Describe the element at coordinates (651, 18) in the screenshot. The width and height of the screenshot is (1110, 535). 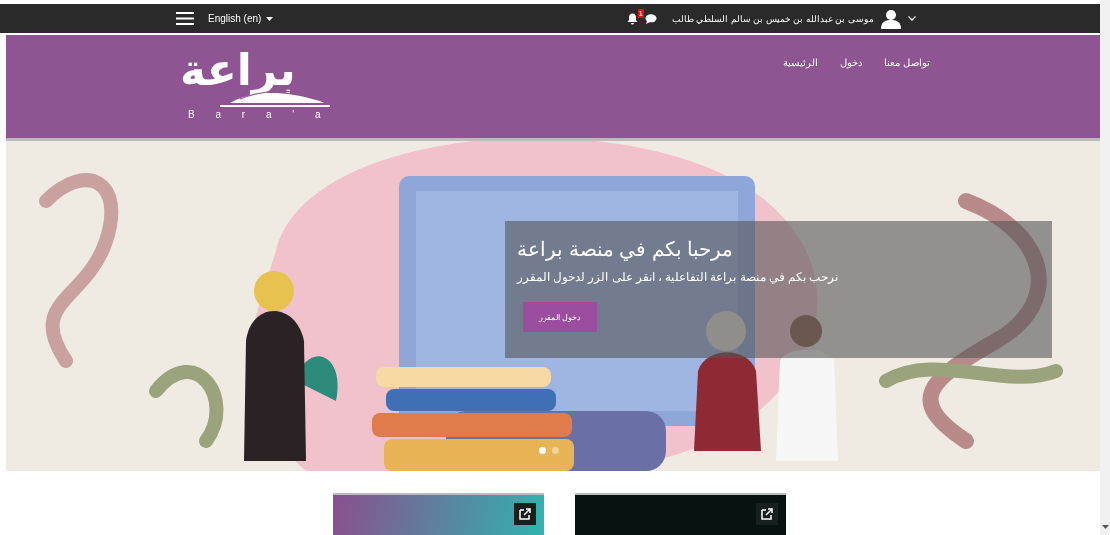
I see `chat-icon` at that location.